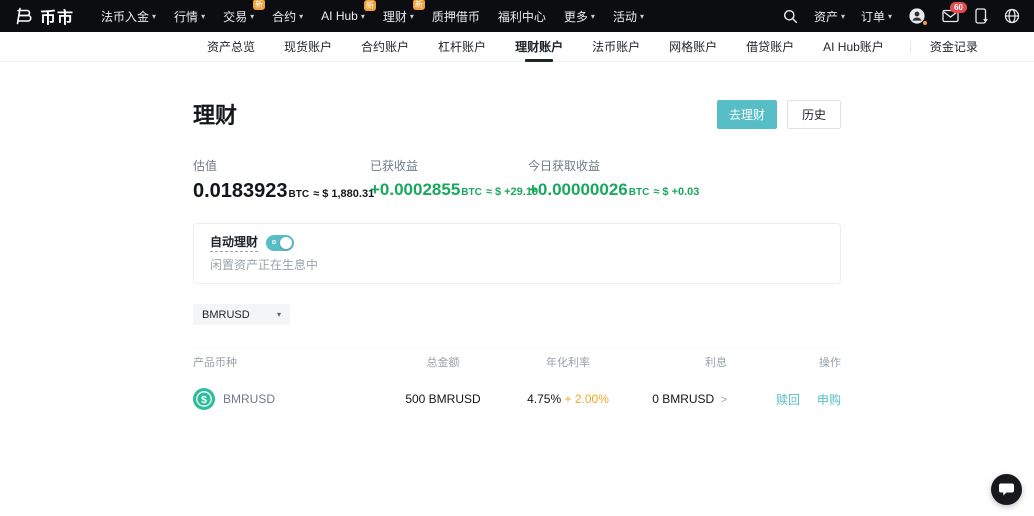  I want to click on total-profit-value: +0.0002855, so click(415, 189).